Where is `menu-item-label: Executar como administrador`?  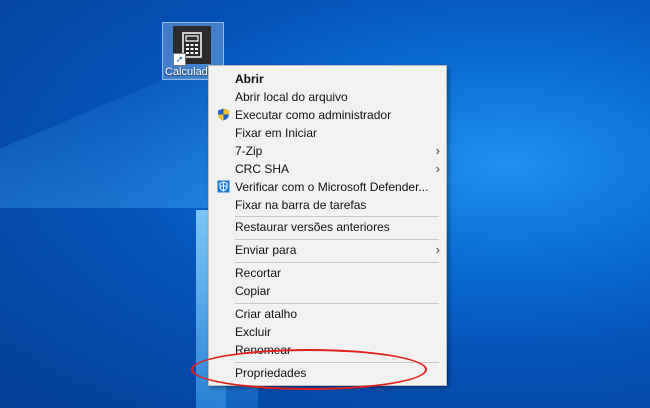
menu-item-label: Executar como administrador is located at coordinates (313, 115).